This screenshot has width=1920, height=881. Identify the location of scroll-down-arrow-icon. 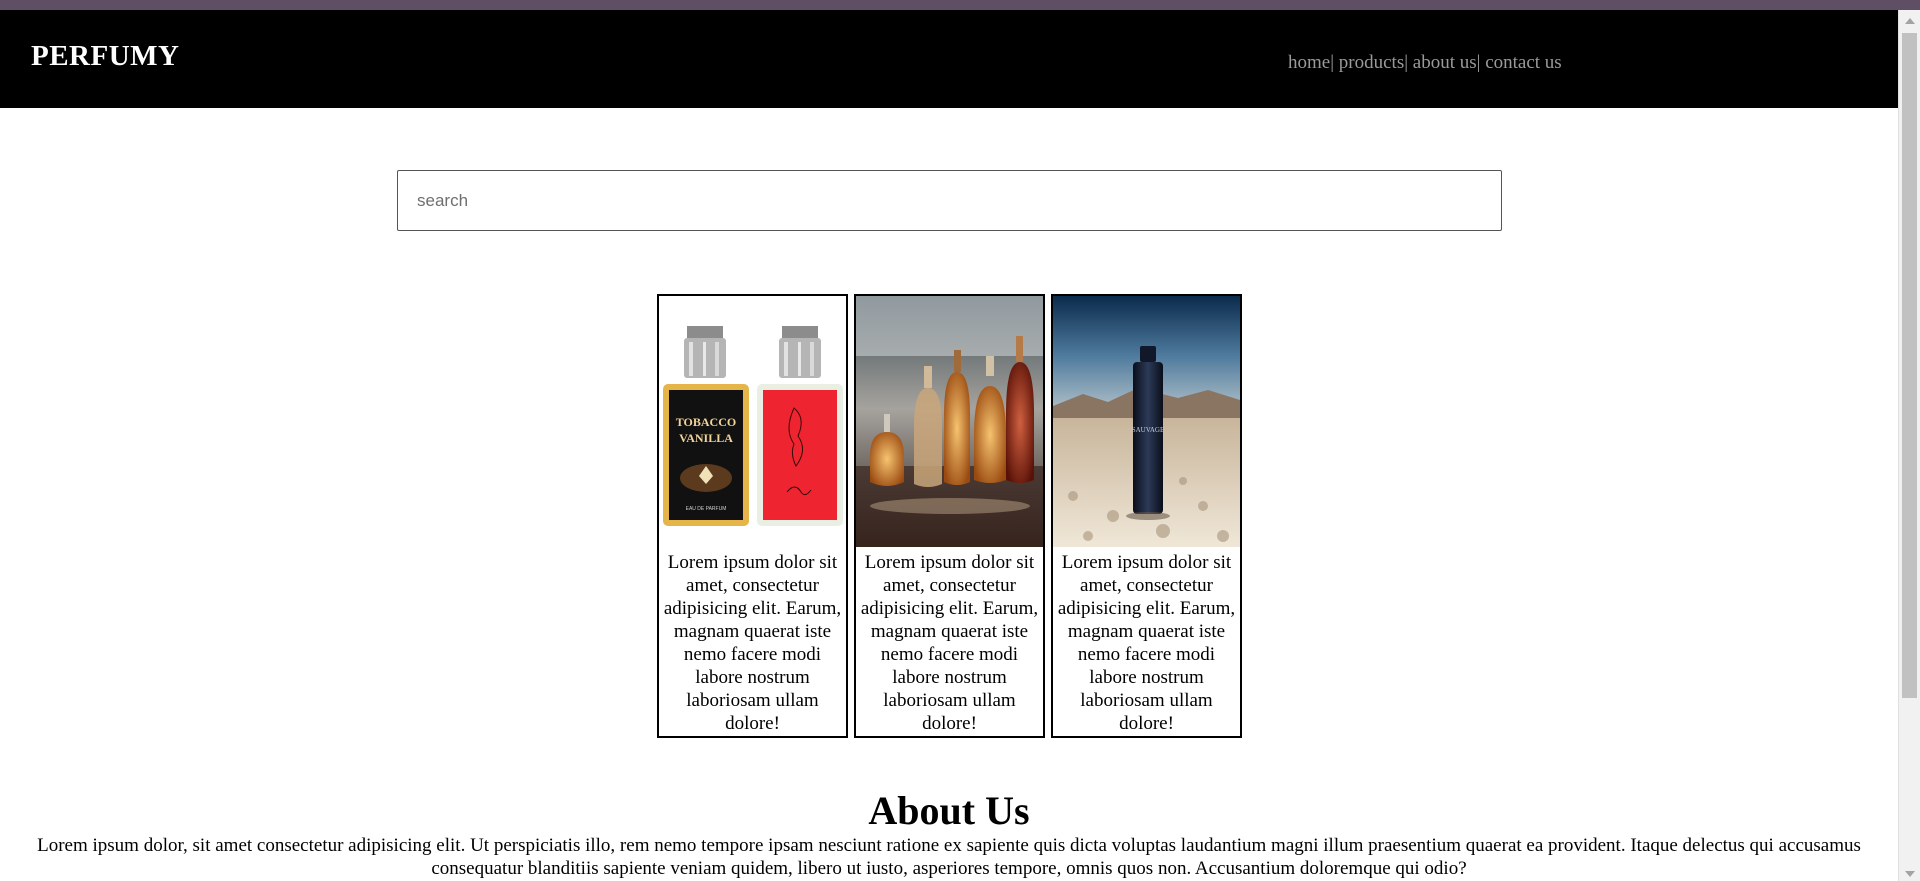
(1910, 874).